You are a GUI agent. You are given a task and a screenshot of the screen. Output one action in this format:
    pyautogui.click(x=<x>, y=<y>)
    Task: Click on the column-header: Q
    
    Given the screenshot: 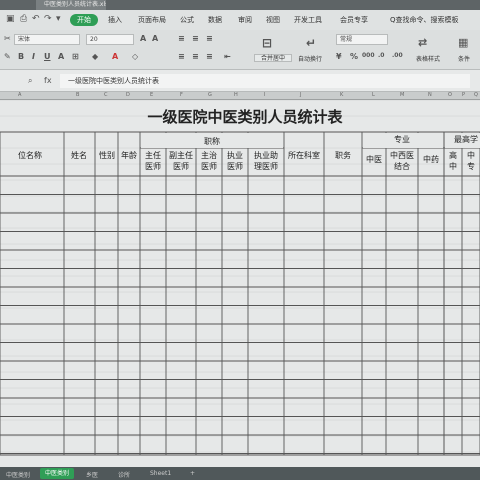 What is the action you would take?
    pyautogui.click(x=476, y=95)
    